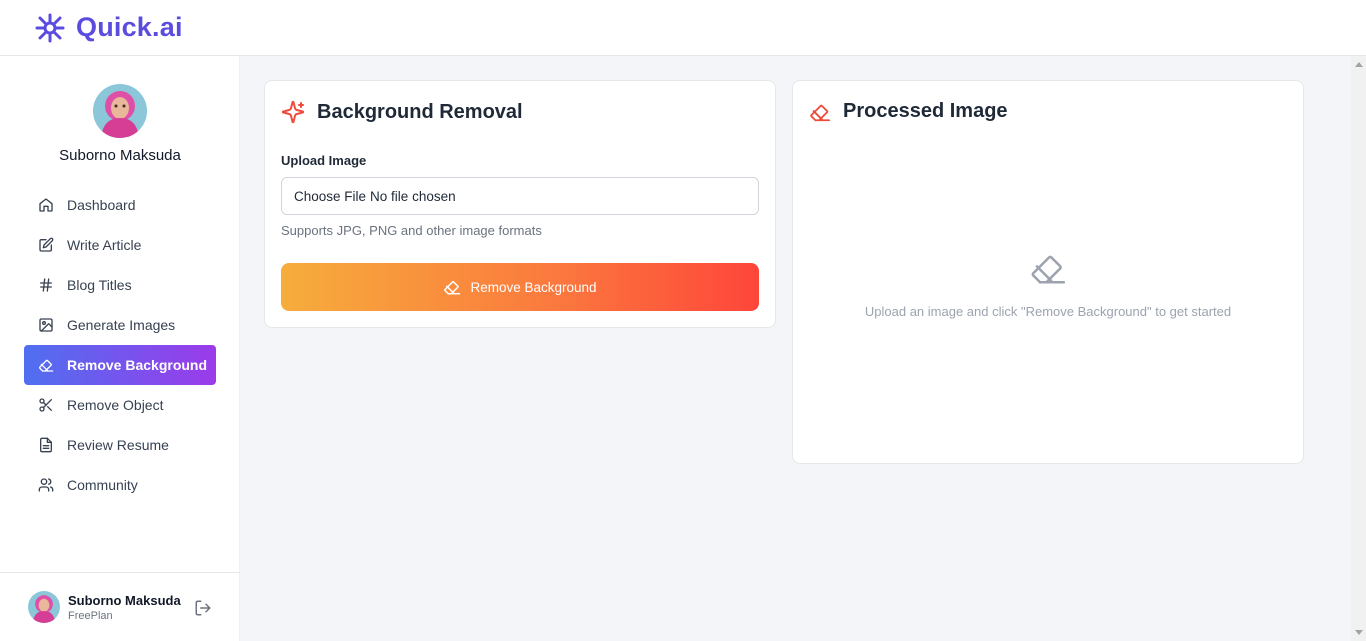 The height and width of the screenshot is (641, 1366). Describe the element at coordinates (102, 485) in the screenshot. I see `sidebar-item-label: Community` at that location.